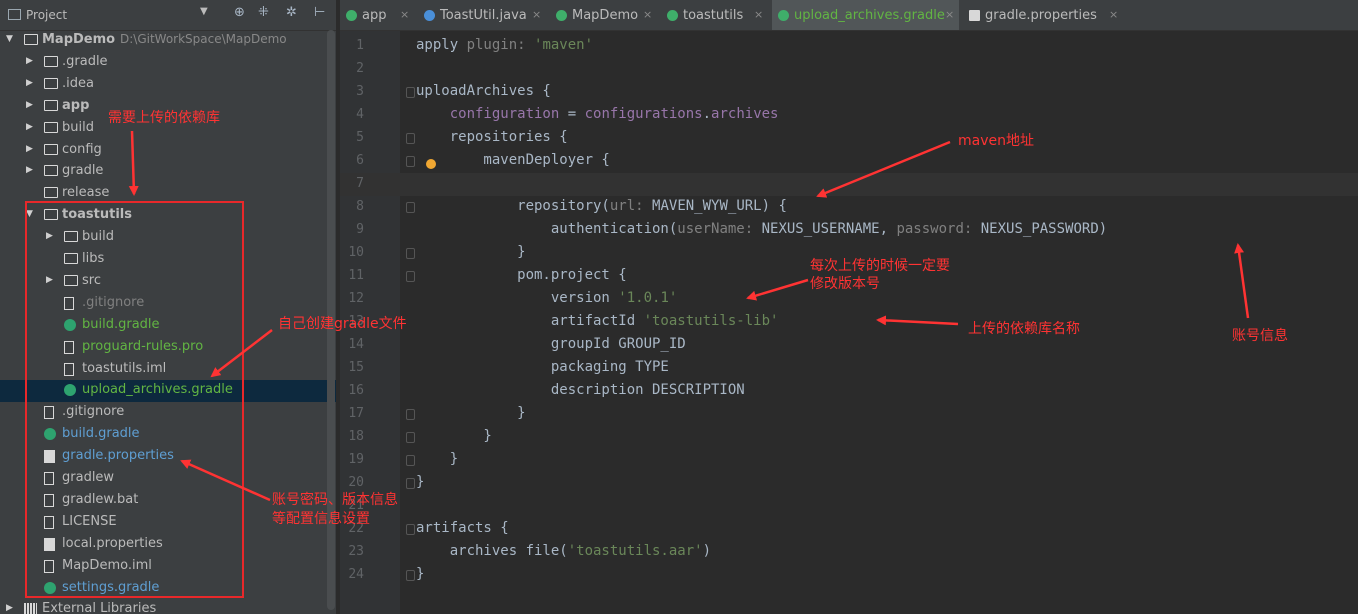 This screenshot has height=614, width=1358. What do you see at coordinates (777, 289) in the screenshot?
I see `arrow-to-version` at bounding box center [777, 289].